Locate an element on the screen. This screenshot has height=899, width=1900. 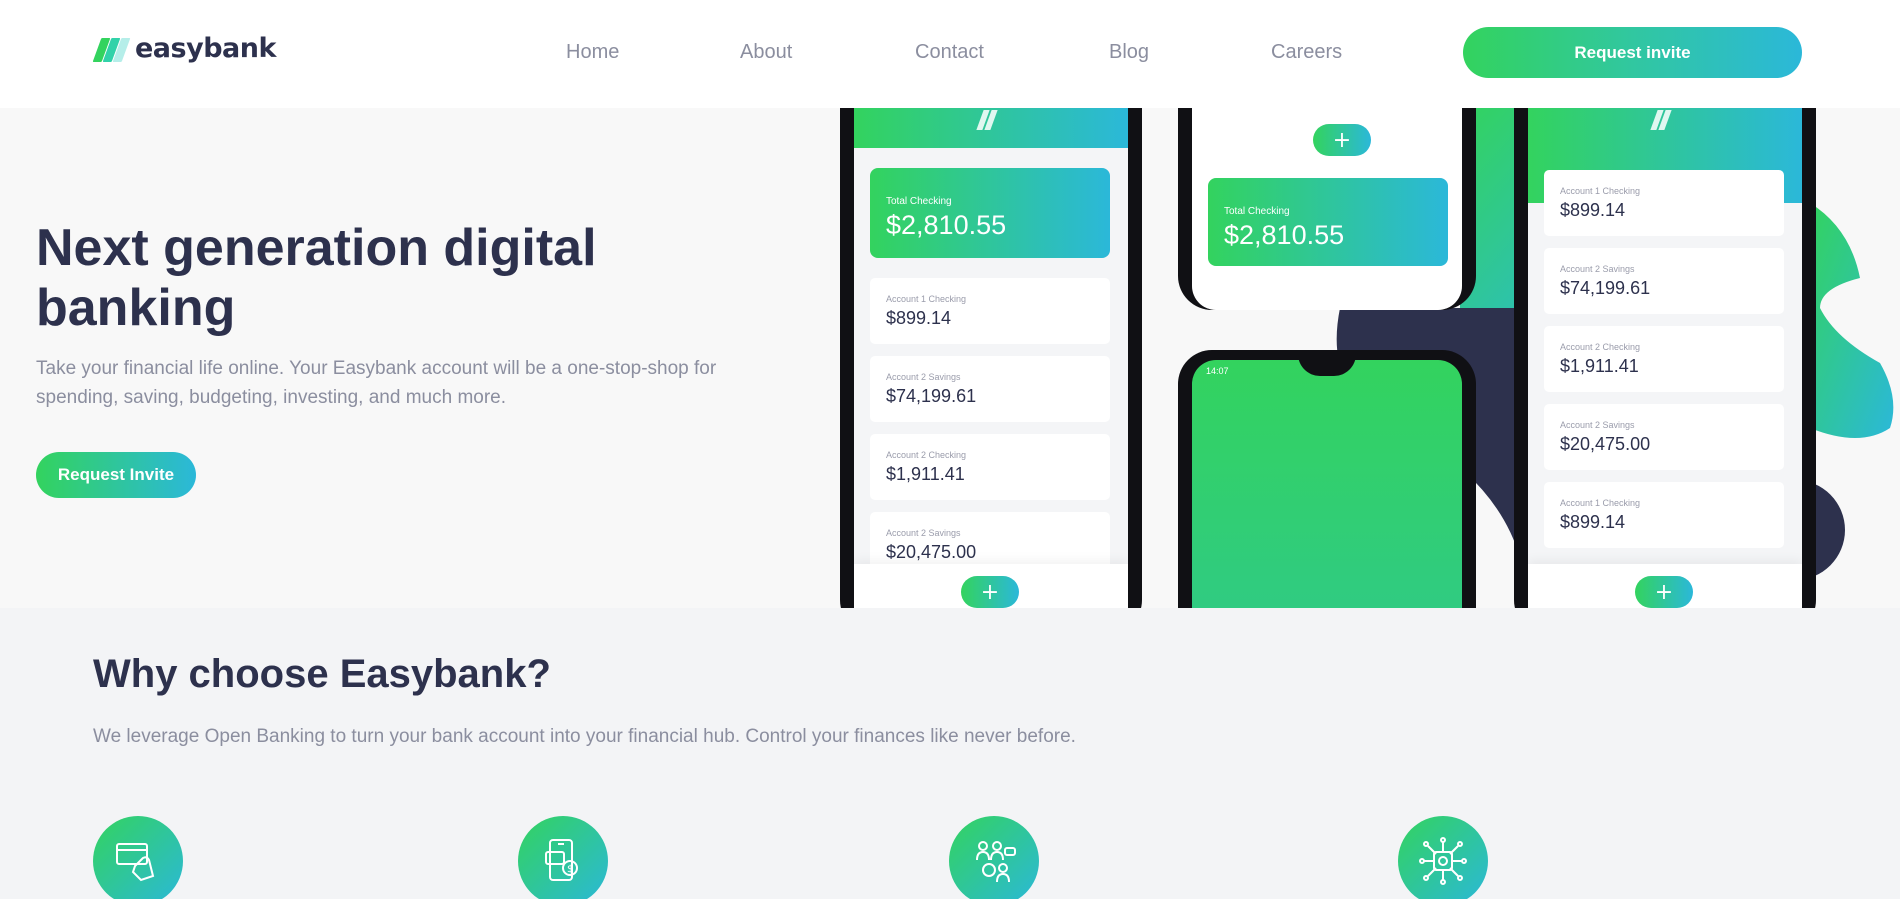
phone-mockup-middle-bottom: 14:07 is located at coordinates (1327, 479).